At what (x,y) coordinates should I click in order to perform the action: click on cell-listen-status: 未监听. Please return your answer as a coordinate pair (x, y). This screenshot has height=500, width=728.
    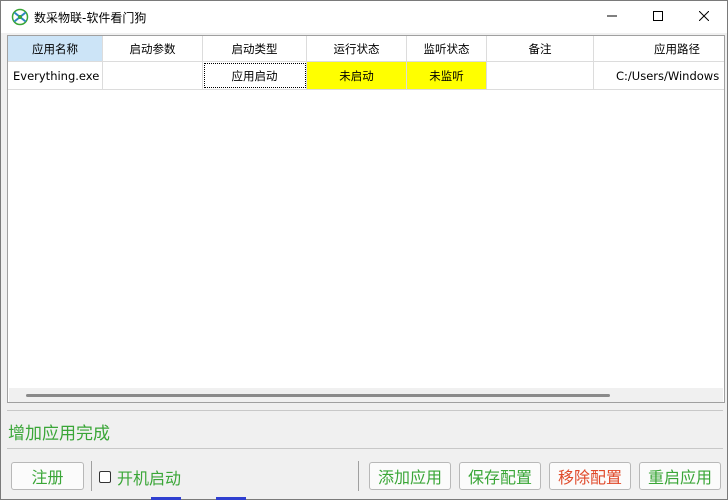
    Looking at the image, I should click on (447, 75).